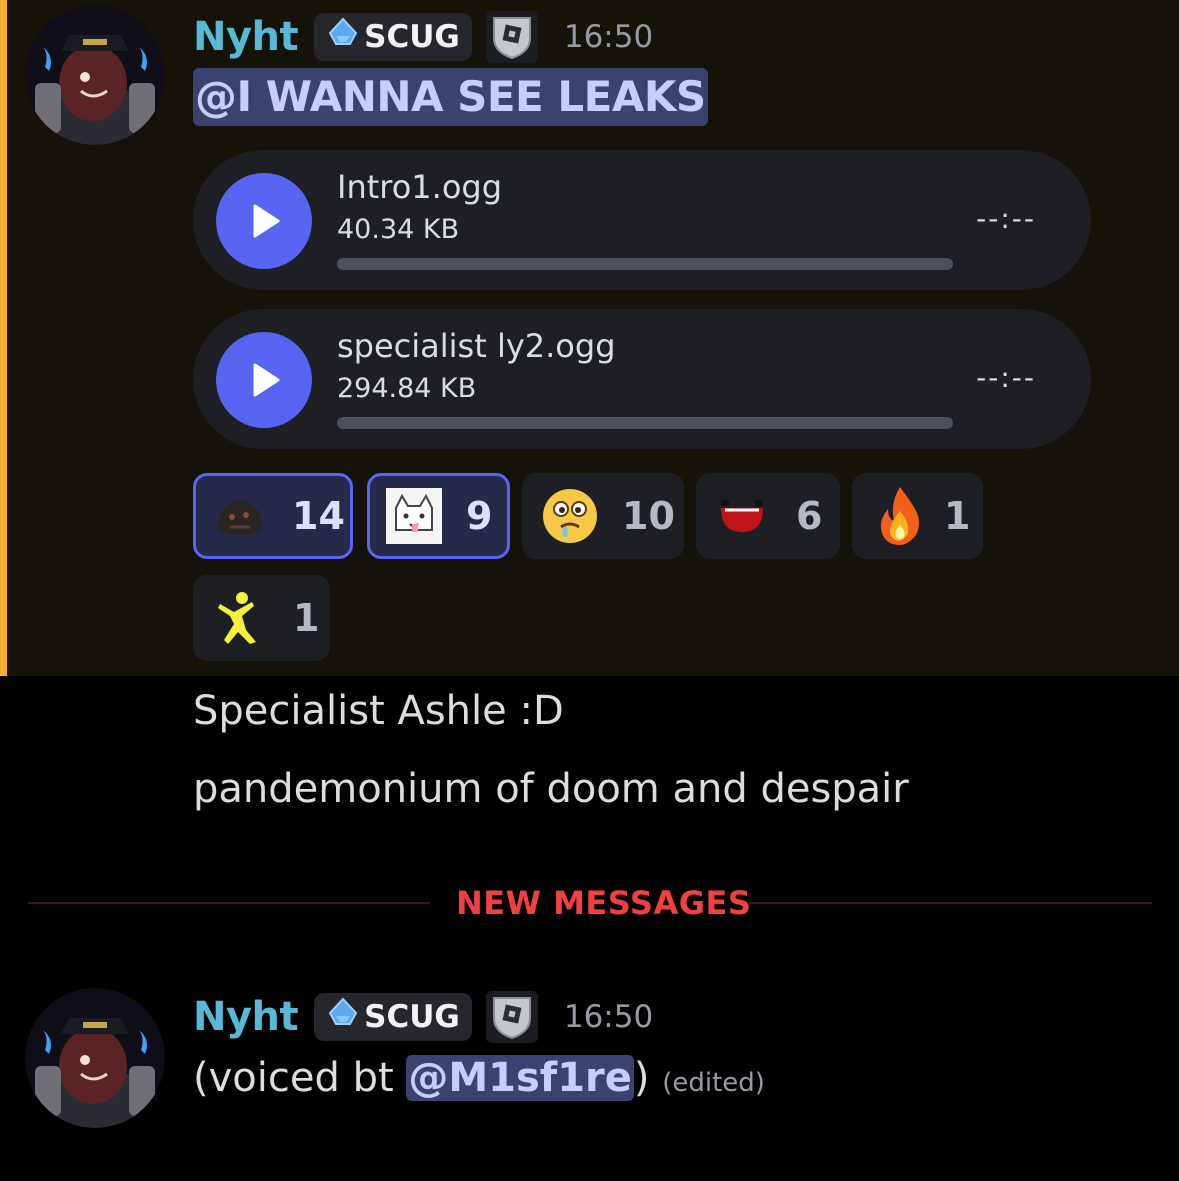  Describe the element at coordinates (398, 229) in the screenshot. I see `audio-filesize: 40.34 KB` at that location.